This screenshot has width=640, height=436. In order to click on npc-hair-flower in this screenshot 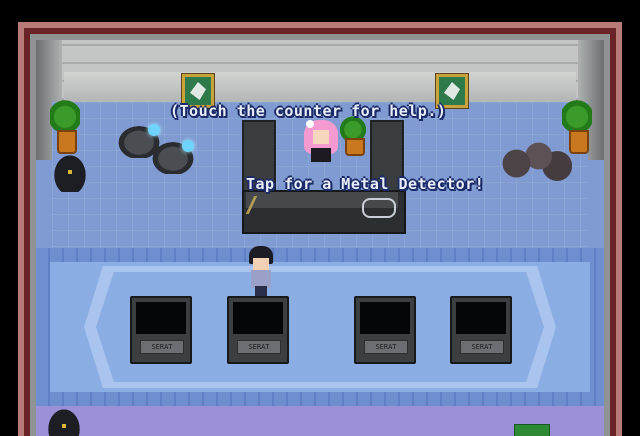, I will do `click(310, 124)`.